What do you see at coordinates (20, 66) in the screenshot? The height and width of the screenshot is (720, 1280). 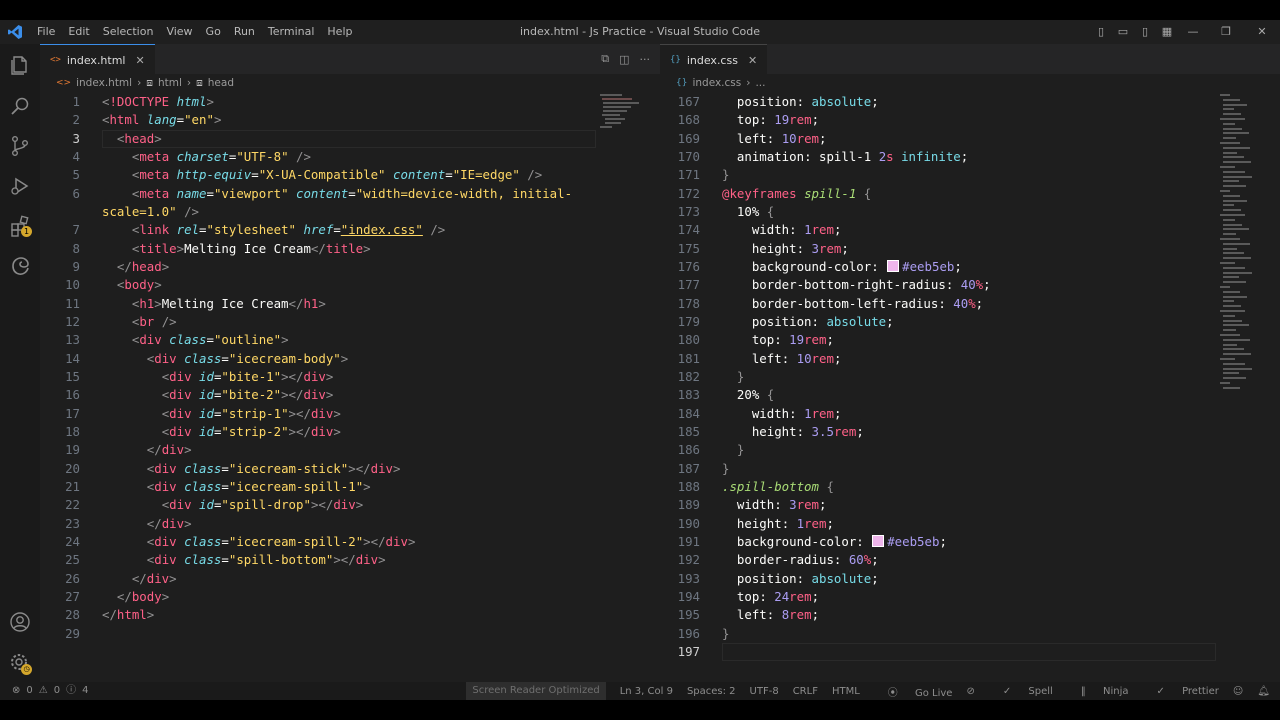 I see `explorer-icon` at bounding box center [20, 66].